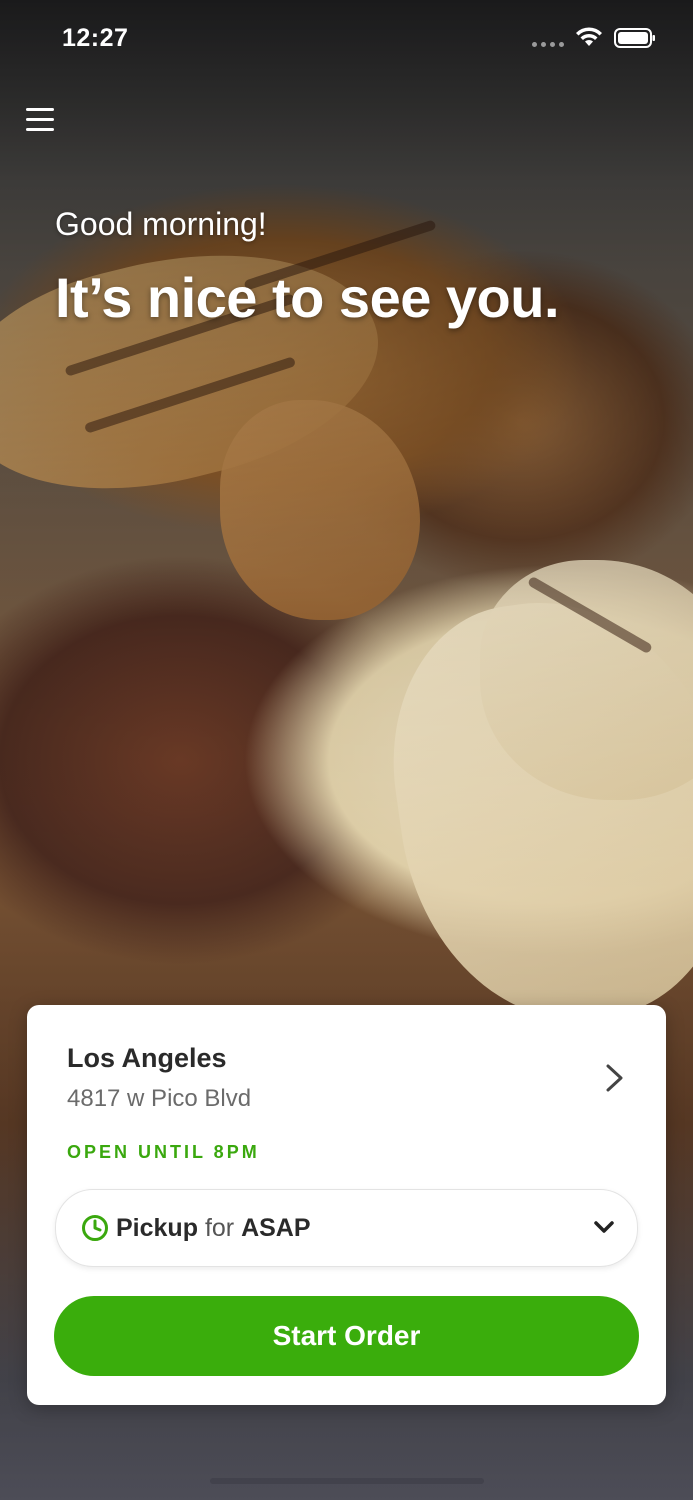 The image size is (693, 1500). Describe the element at coordinates (161, 224) in the screenshot. I see `greeting-text: Good morning!` at that location.